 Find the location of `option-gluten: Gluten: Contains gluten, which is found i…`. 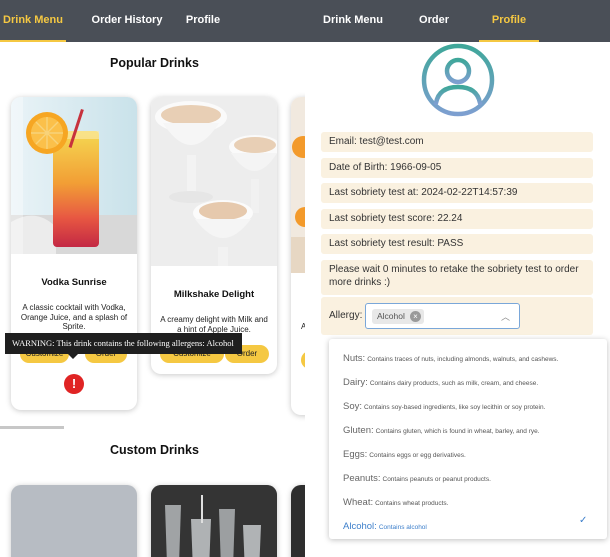

option-gluten: Gluten: Contains gluten, which is found i… is located at coordinates (472, 428).